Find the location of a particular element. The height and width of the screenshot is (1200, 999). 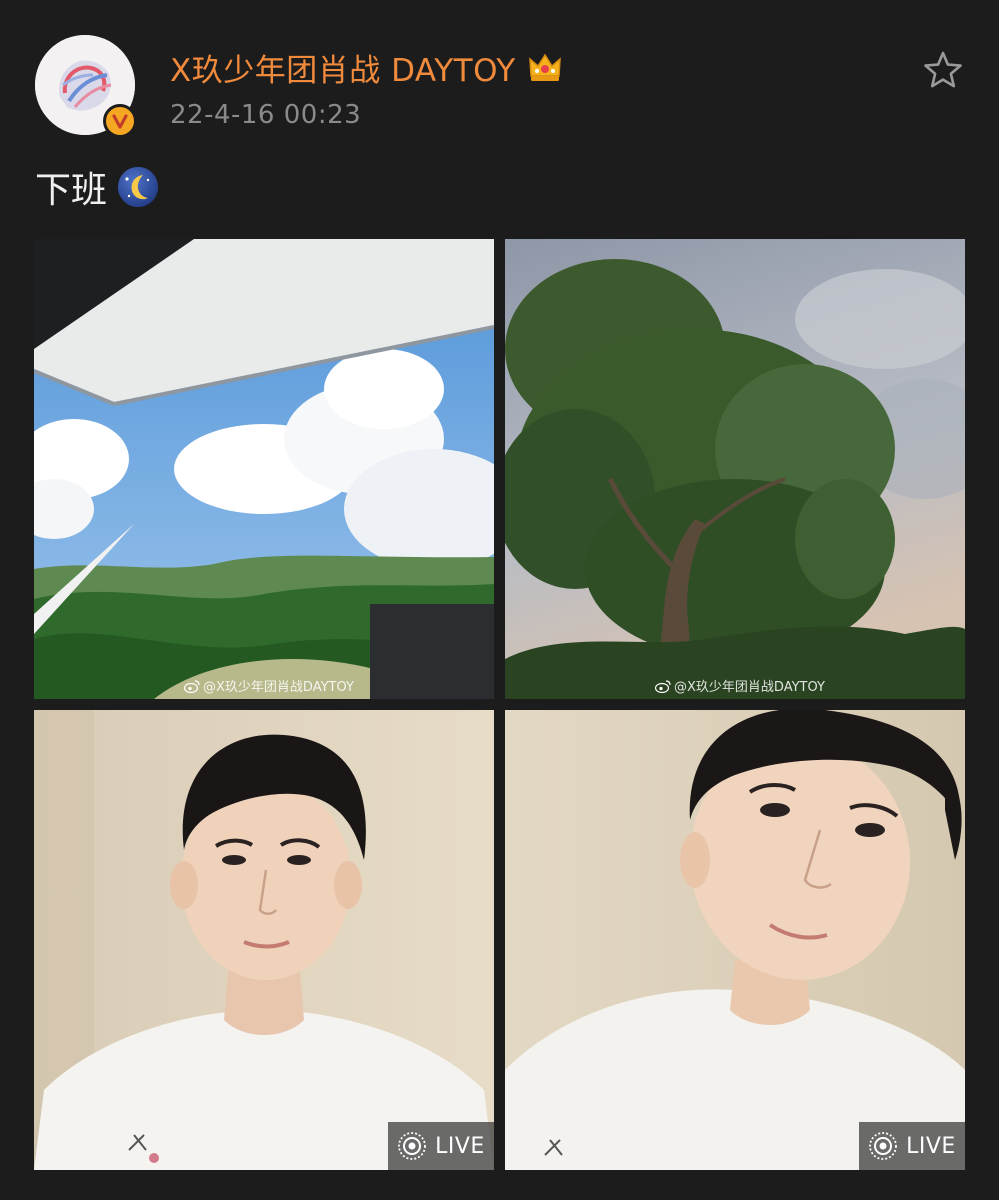

author-name: X玖少年团肖战 DAYTOY is located at coordinates (343, 67).